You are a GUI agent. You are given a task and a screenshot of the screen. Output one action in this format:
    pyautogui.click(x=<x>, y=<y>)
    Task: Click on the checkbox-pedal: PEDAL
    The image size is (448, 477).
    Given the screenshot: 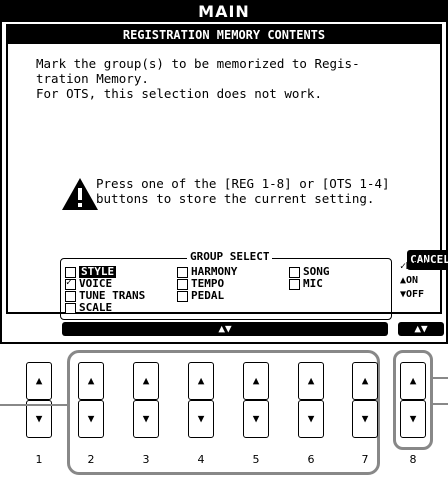 What is the action you would take?
    pyautogui.click(x=200, y=296)
    